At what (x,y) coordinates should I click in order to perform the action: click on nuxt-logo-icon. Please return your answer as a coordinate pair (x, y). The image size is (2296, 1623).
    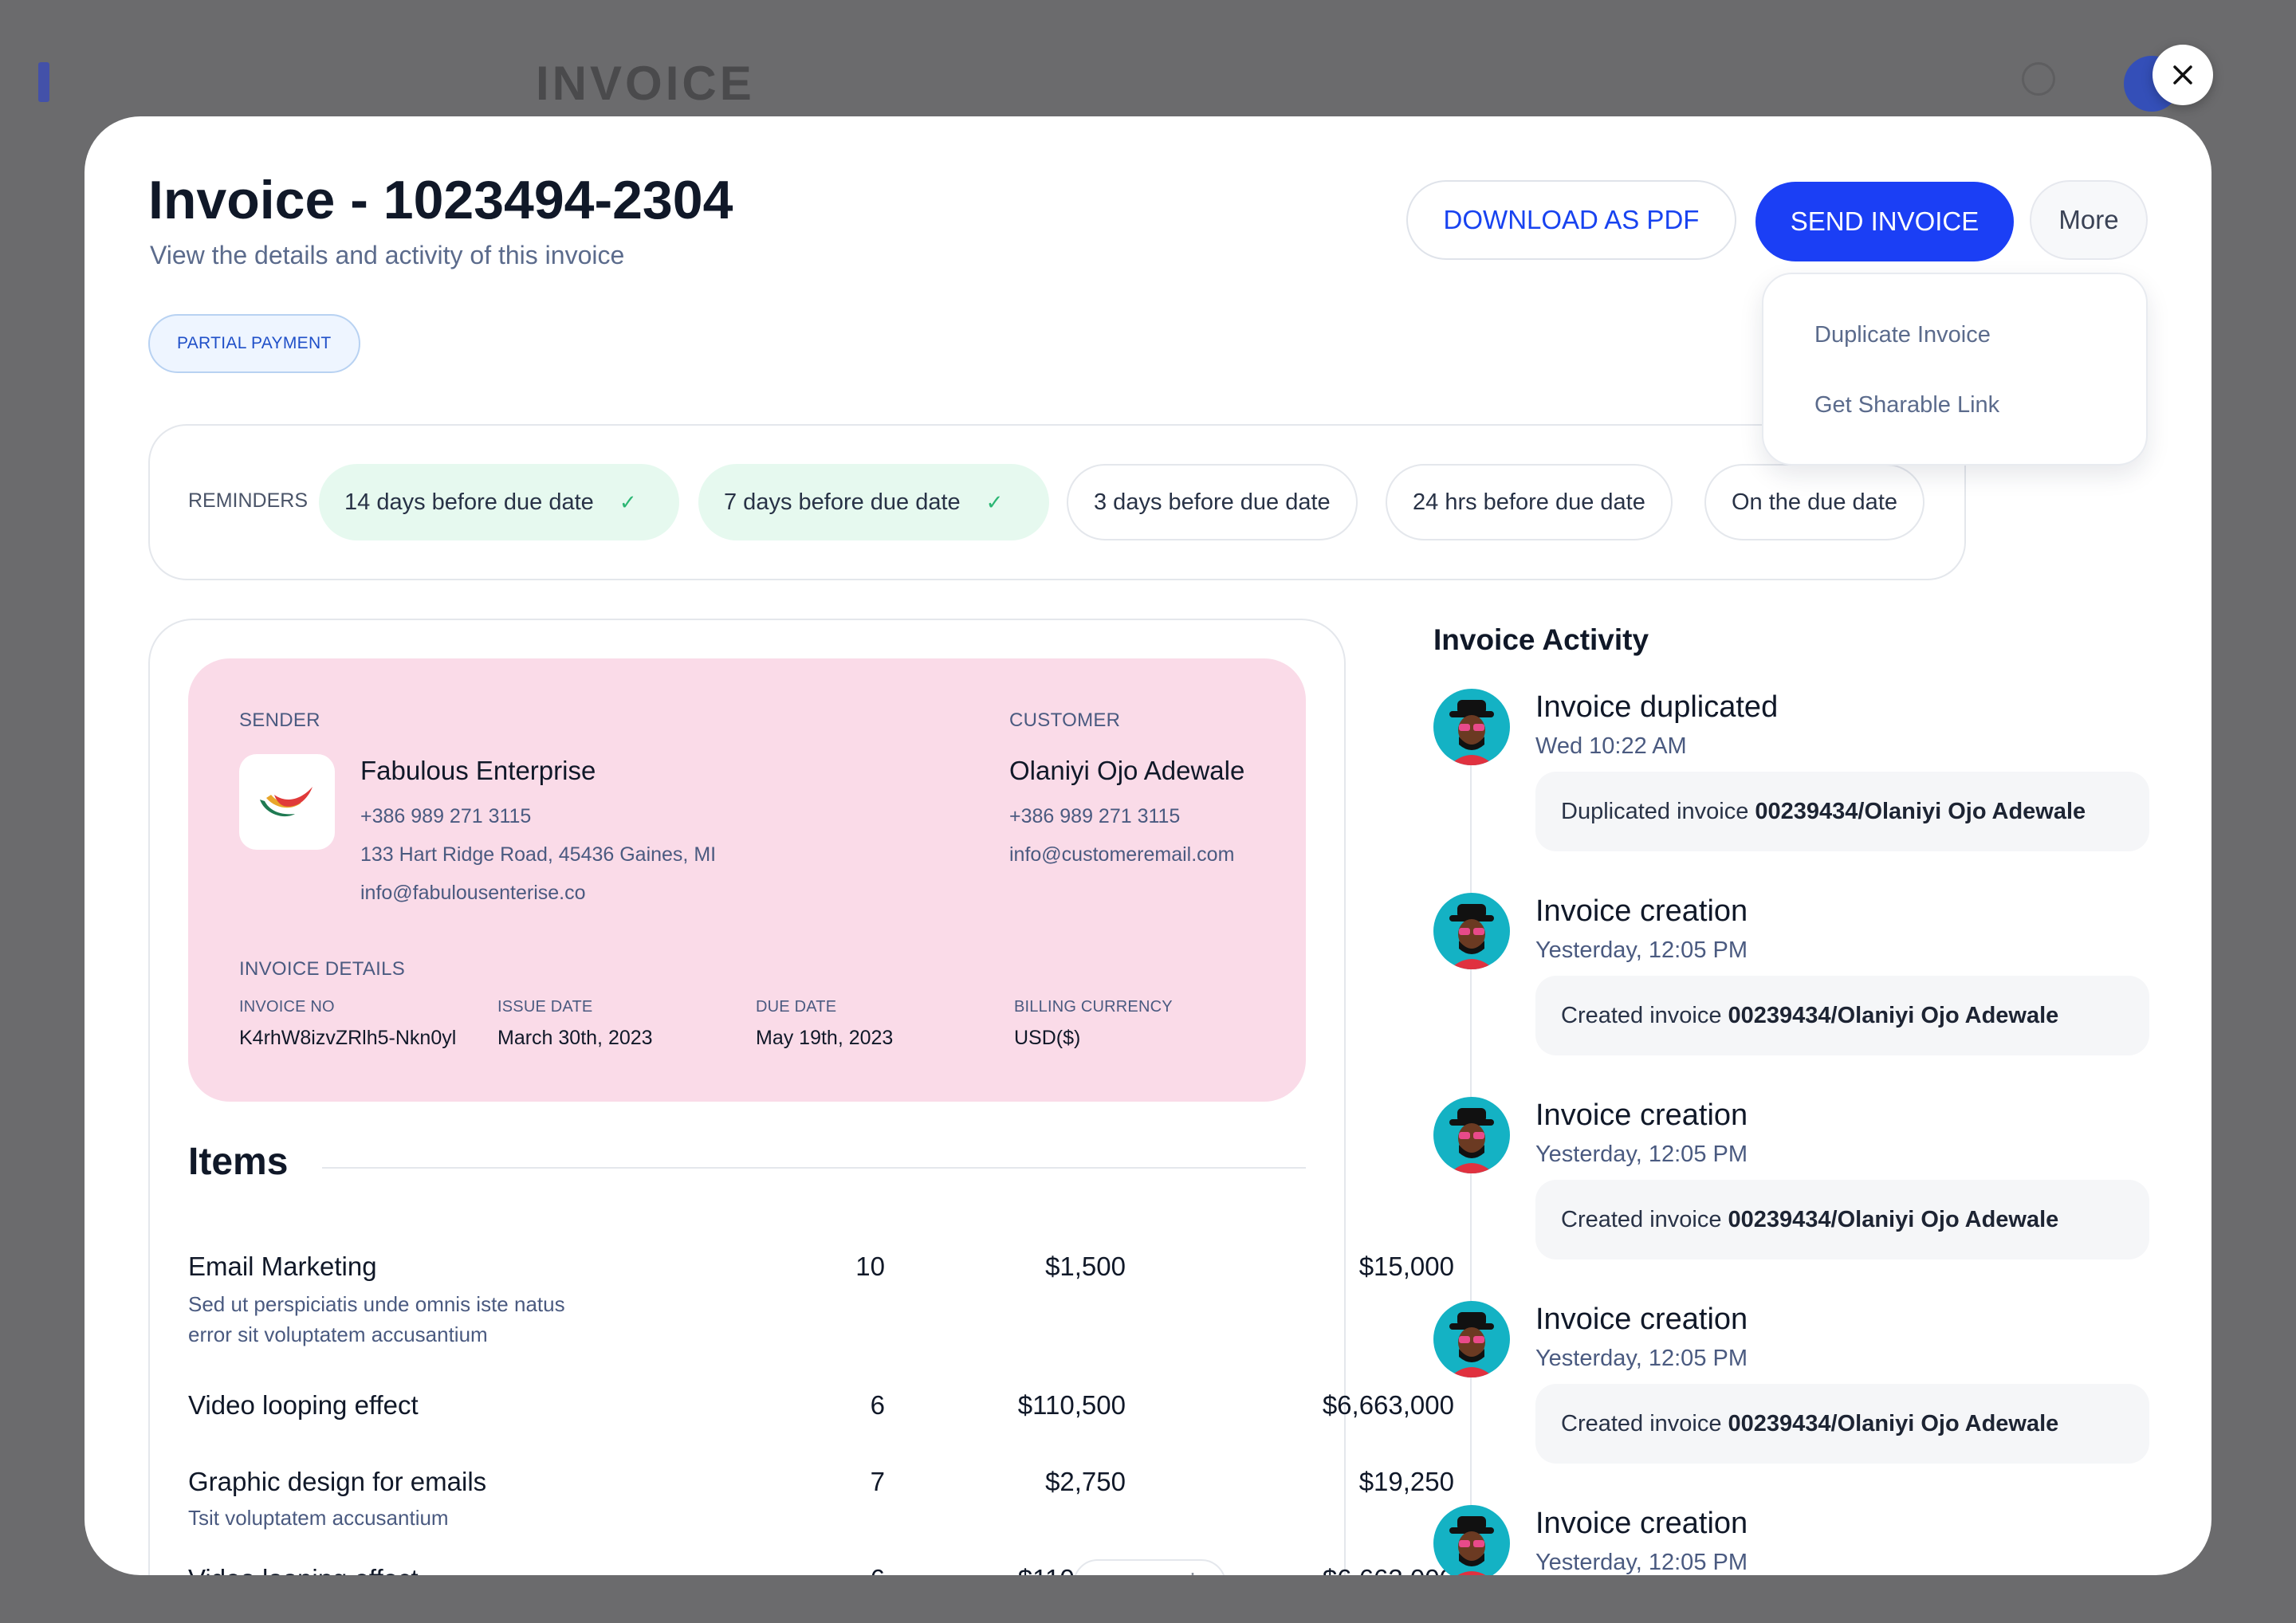
    Looking at the image, I should click on (1110, 1574).